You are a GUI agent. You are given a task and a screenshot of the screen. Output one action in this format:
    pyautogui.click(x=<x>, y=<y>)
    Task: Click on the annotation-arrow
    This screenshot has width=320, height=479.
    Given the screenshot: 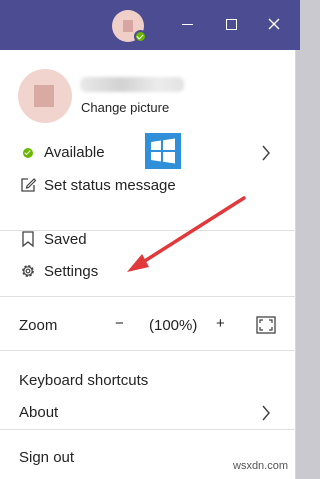 What is the action you would take?
    pyautogui.click(x=186, y=234)
    